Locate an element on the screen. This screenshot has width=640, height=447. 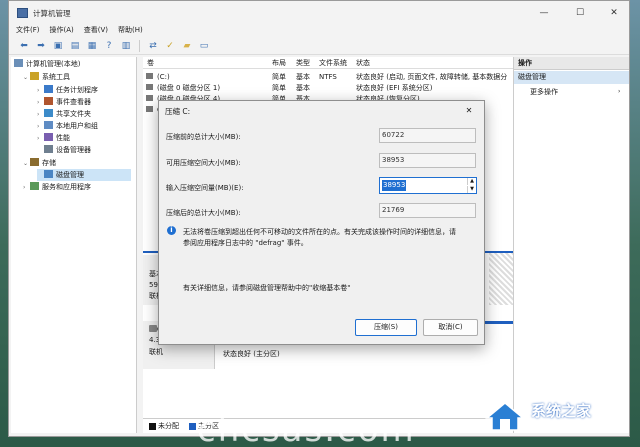
tree-item-label: 设备管理器 is located at coordinates (73, 150).